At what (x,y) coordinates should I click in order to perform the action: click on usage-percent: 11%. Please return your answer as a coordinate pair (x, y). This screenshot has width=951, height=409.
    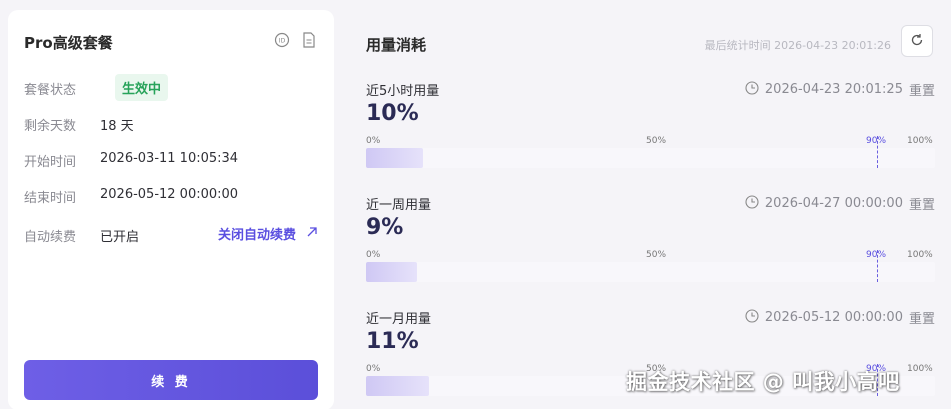
    Looking at the image, I should click on (392, 341).